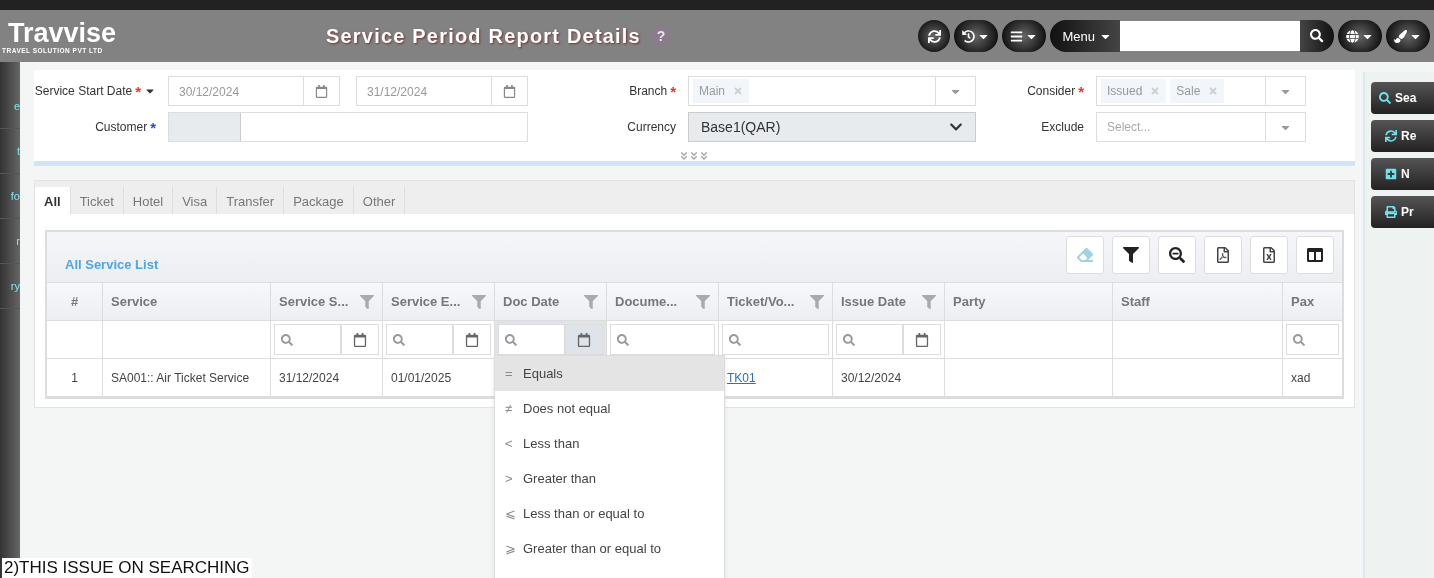 The height and width of the screenshot is (578, 1434). I want to click on action-button: Re, so click(1402, 136).